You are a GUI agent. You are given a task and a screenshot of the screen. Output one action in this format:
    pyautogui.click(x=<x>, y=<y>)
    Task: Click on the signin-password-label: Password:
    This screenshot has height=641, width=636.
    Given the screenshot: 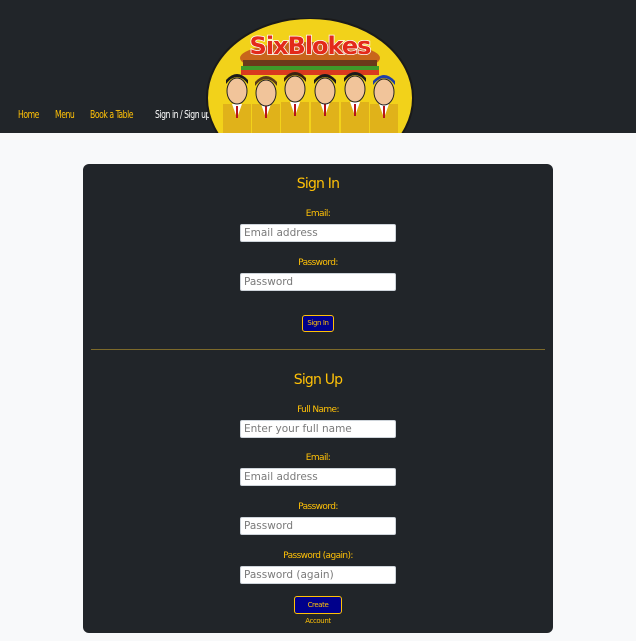 What is the action you would take?
    pyautogui.click(x=318, y=263)
    